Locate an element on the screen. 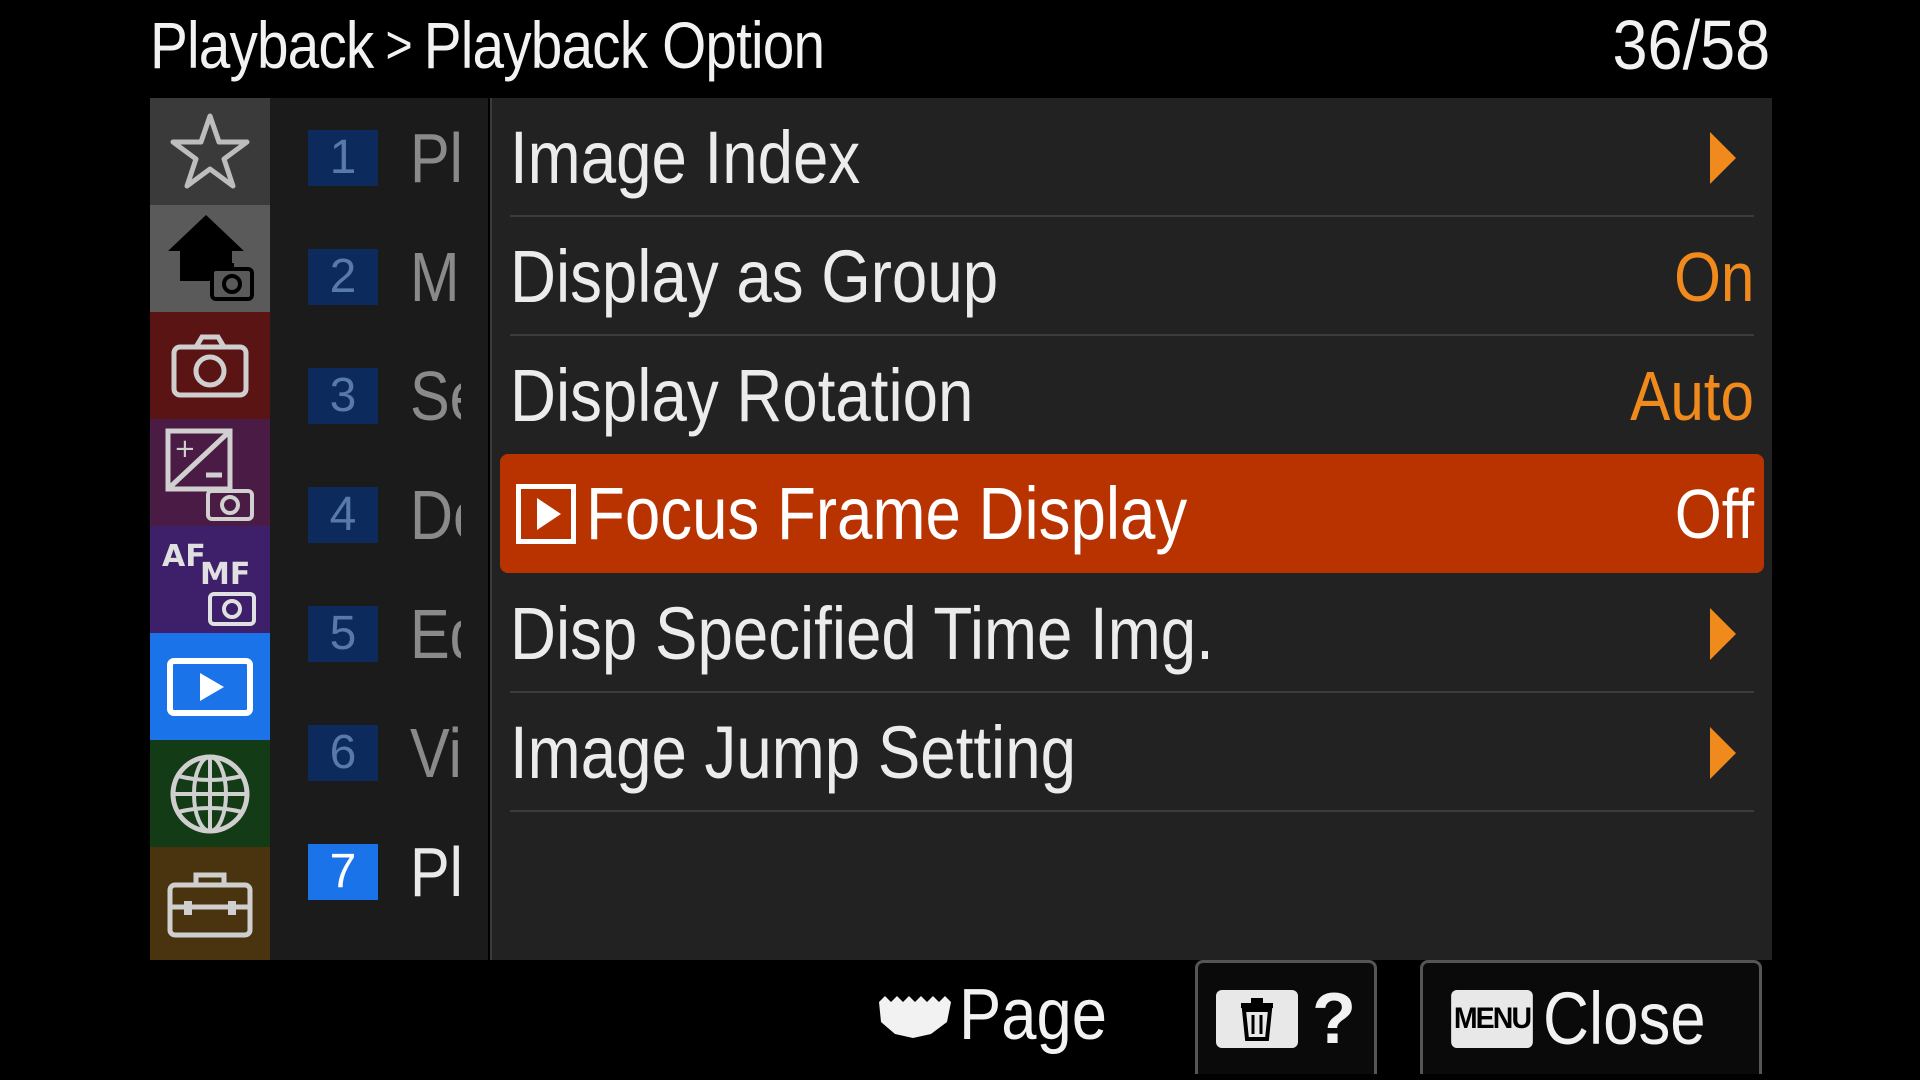 This screenshot has height=1080, width=1920. camera-icon is located at coordinates (210, 365).